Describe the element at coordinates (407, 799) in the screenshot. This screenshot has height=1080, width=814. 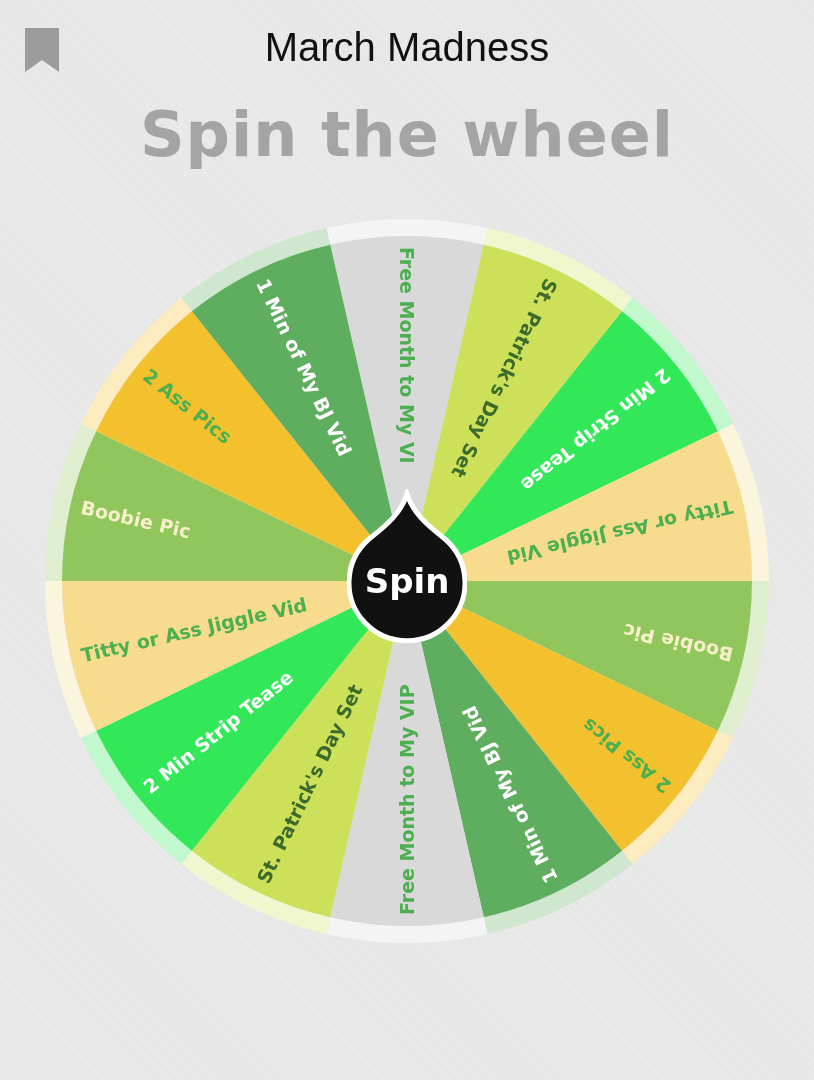
I see `segment-label: Free Month to My VIP` at that location.